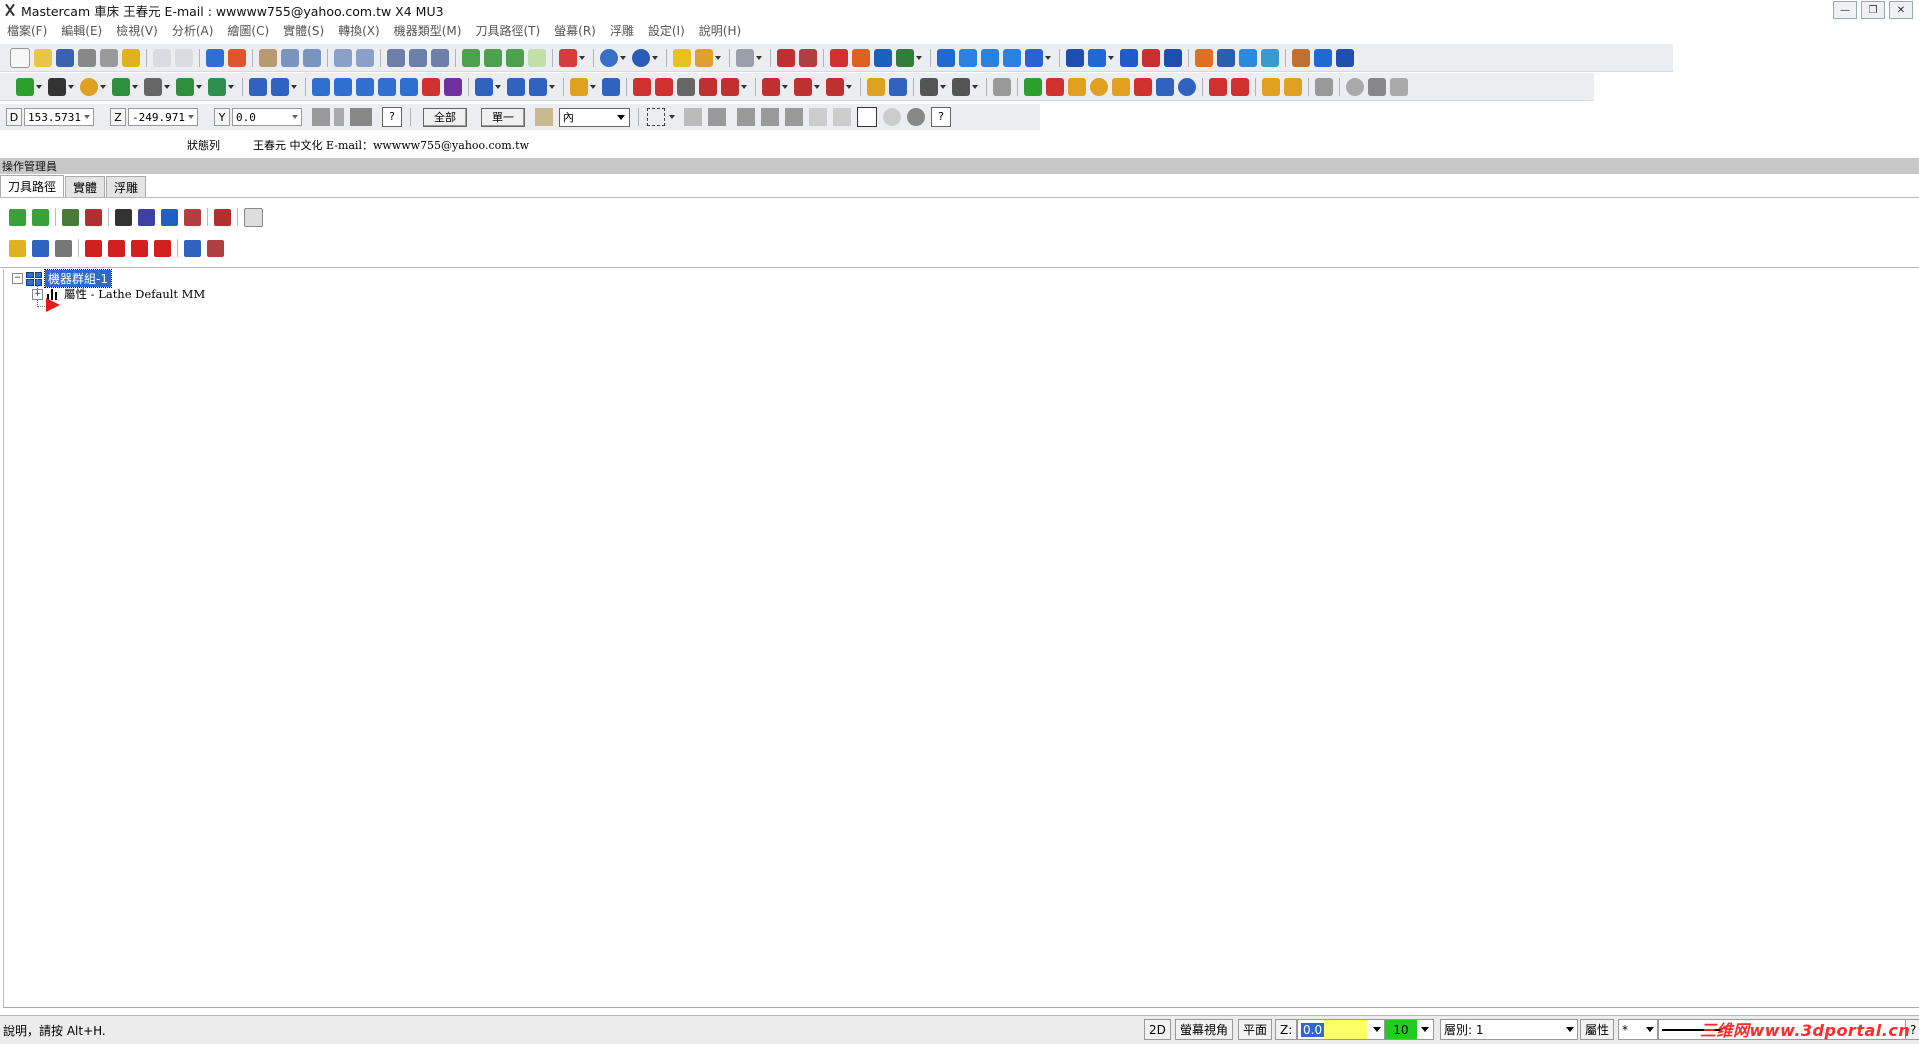  What do you see at coordinates (215, 248) in the screenshot?
I see `display-toggle-icon` at bounding box center [215, 248].